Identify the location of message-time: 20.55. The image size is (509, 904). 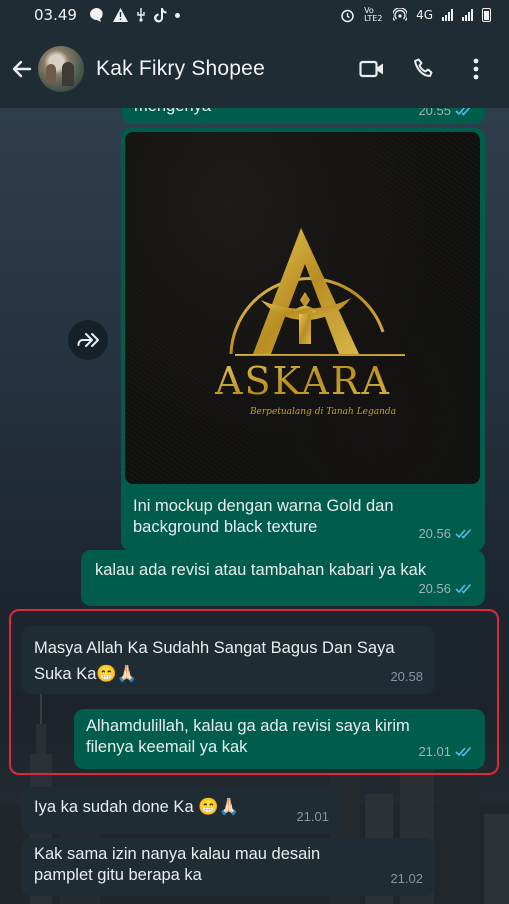
(434, 113).